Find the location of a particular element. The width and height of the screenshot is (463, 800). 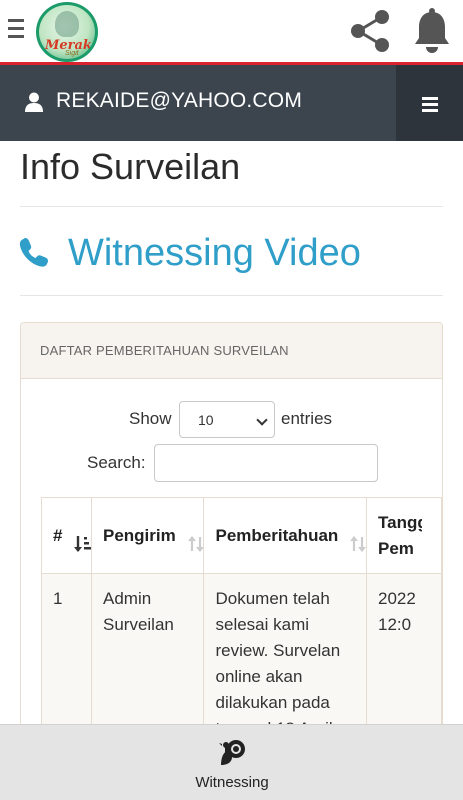

logo-subtext: Sigit is located at coordinates (72, 53).